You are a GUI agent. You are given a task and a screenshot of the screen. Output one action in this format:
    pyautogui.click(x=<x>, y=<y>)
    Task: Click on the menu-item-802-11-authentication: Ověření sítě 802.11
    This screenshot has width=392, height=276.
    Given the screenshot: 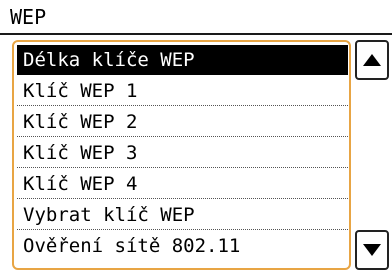 What is the action you would take?
    pyautogui.click(x=182, y=246)
    